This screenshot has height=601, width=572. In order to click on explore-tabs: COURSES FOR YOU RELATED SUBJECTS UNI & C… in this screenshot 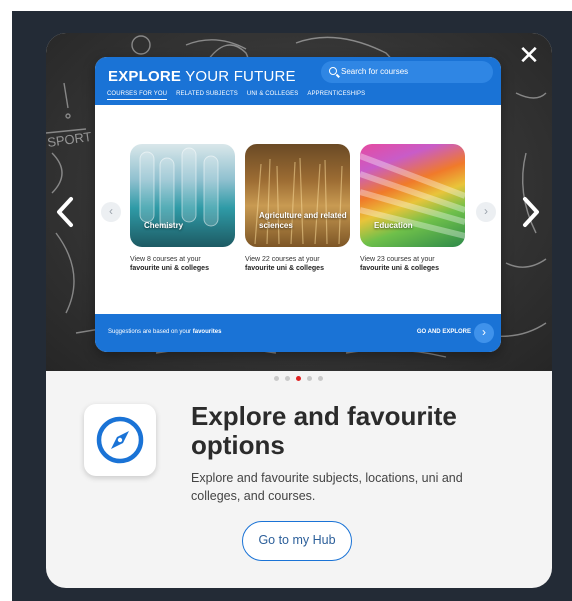, I will do `click(236, 95)`.